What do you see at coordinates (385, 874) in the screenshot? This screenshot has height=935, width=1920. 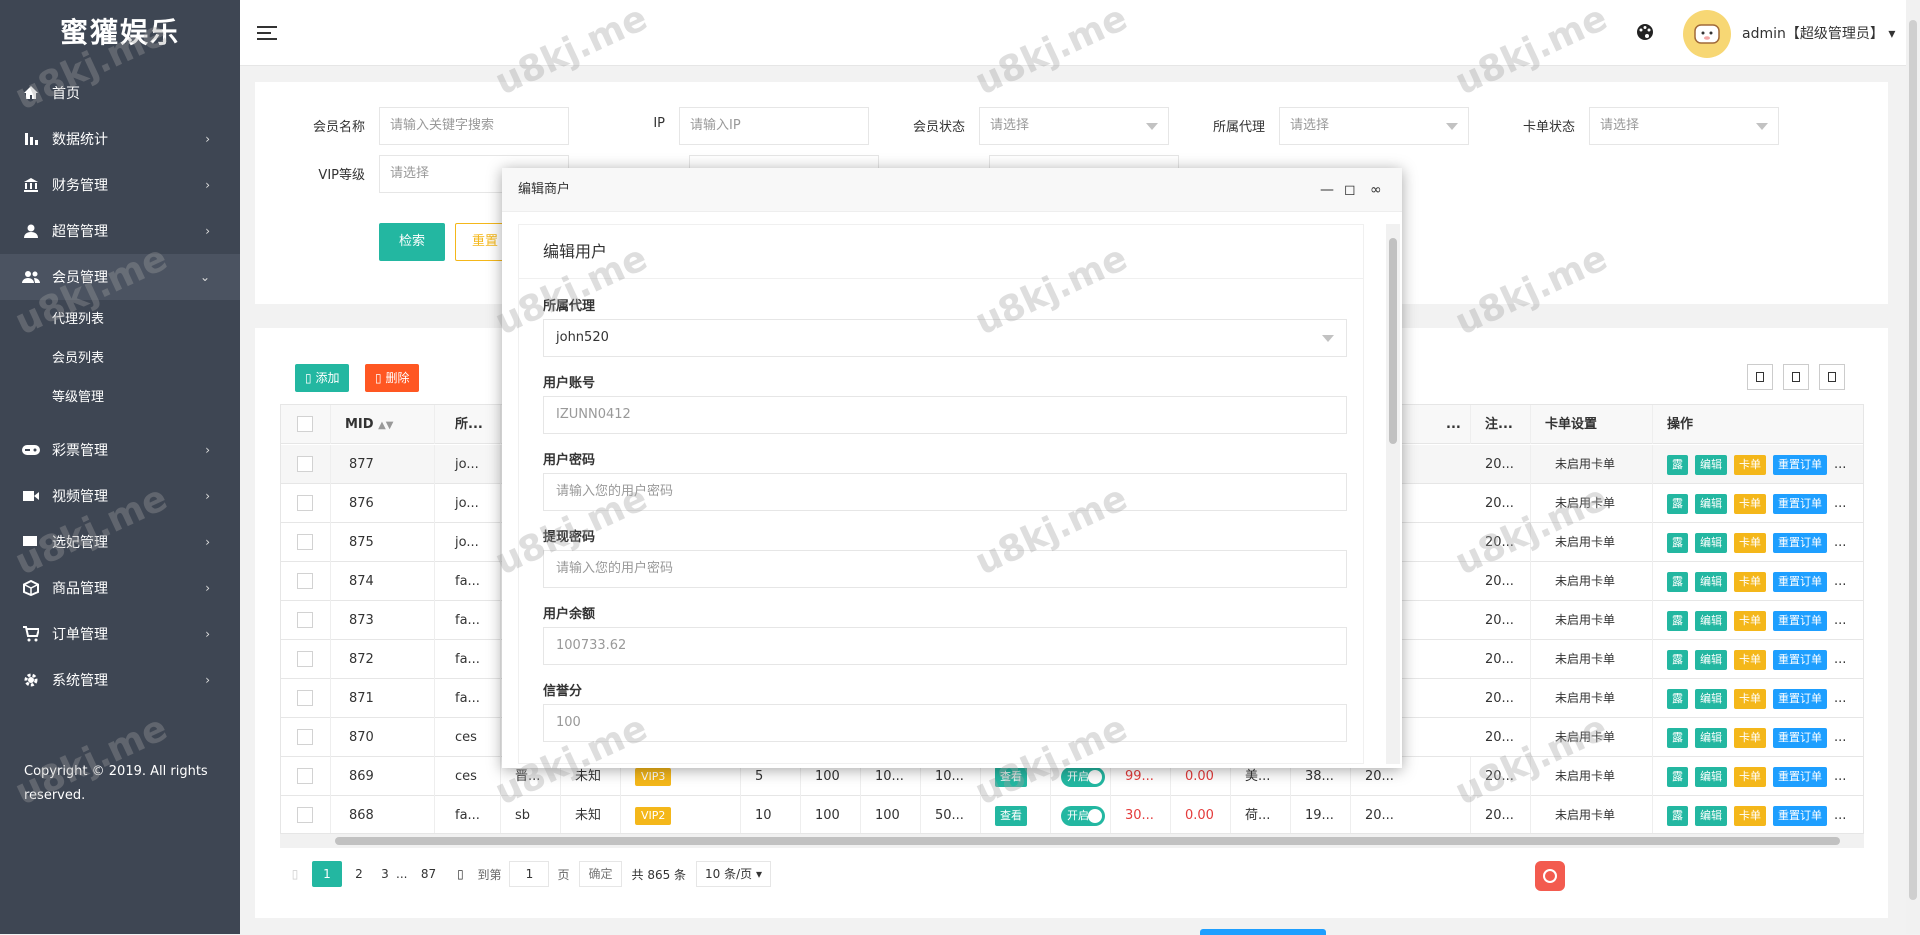 I see `page-3: 3` at bounding box center [385, 874].